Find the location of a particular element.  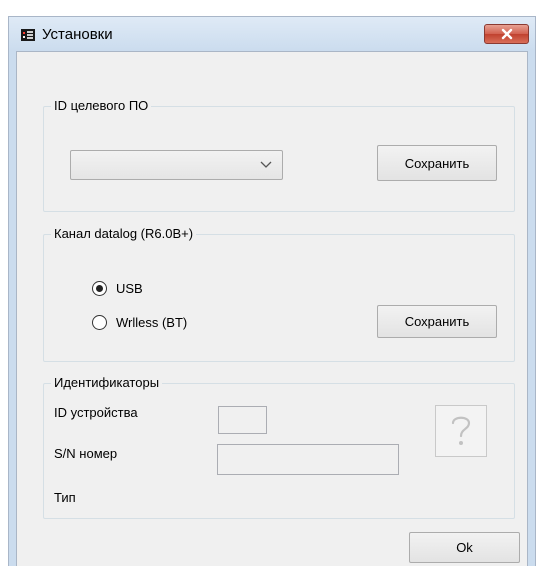

datalog-save-label: Сохранить is located at coordinates (437, 321).